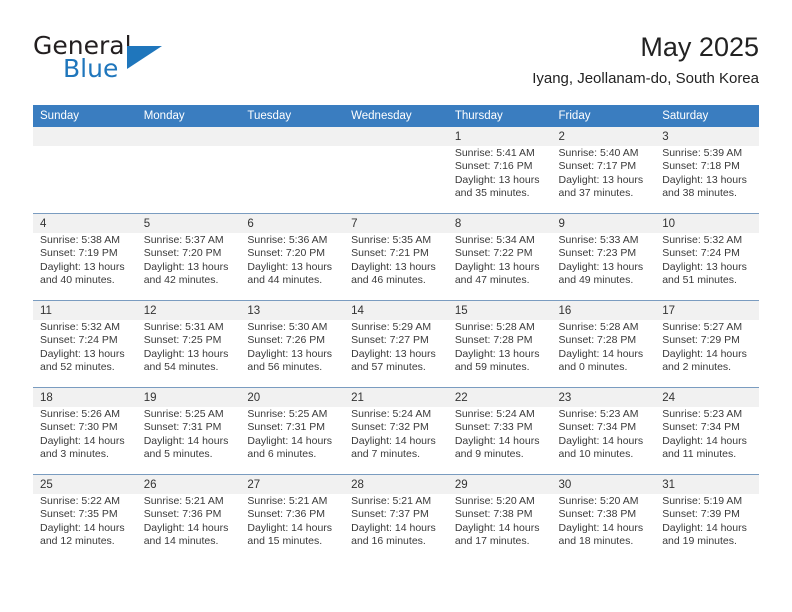 This screenshot has height=612, width=792. What do you see at coordinates (603, 484) in the screenshot?
I see `day-number: 30` at bounding box center [603, 484].